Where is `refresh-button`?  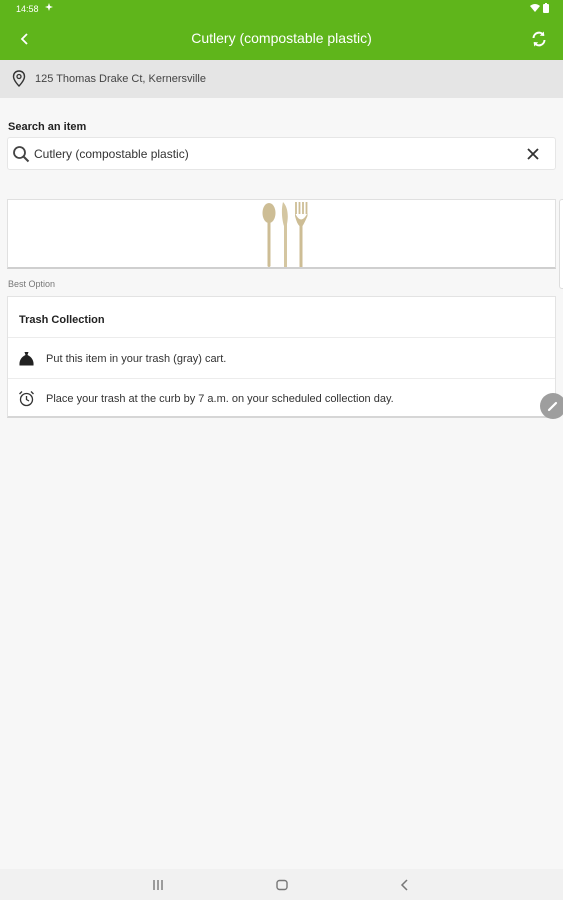 refresh-button is located at coordinates (539, 39).